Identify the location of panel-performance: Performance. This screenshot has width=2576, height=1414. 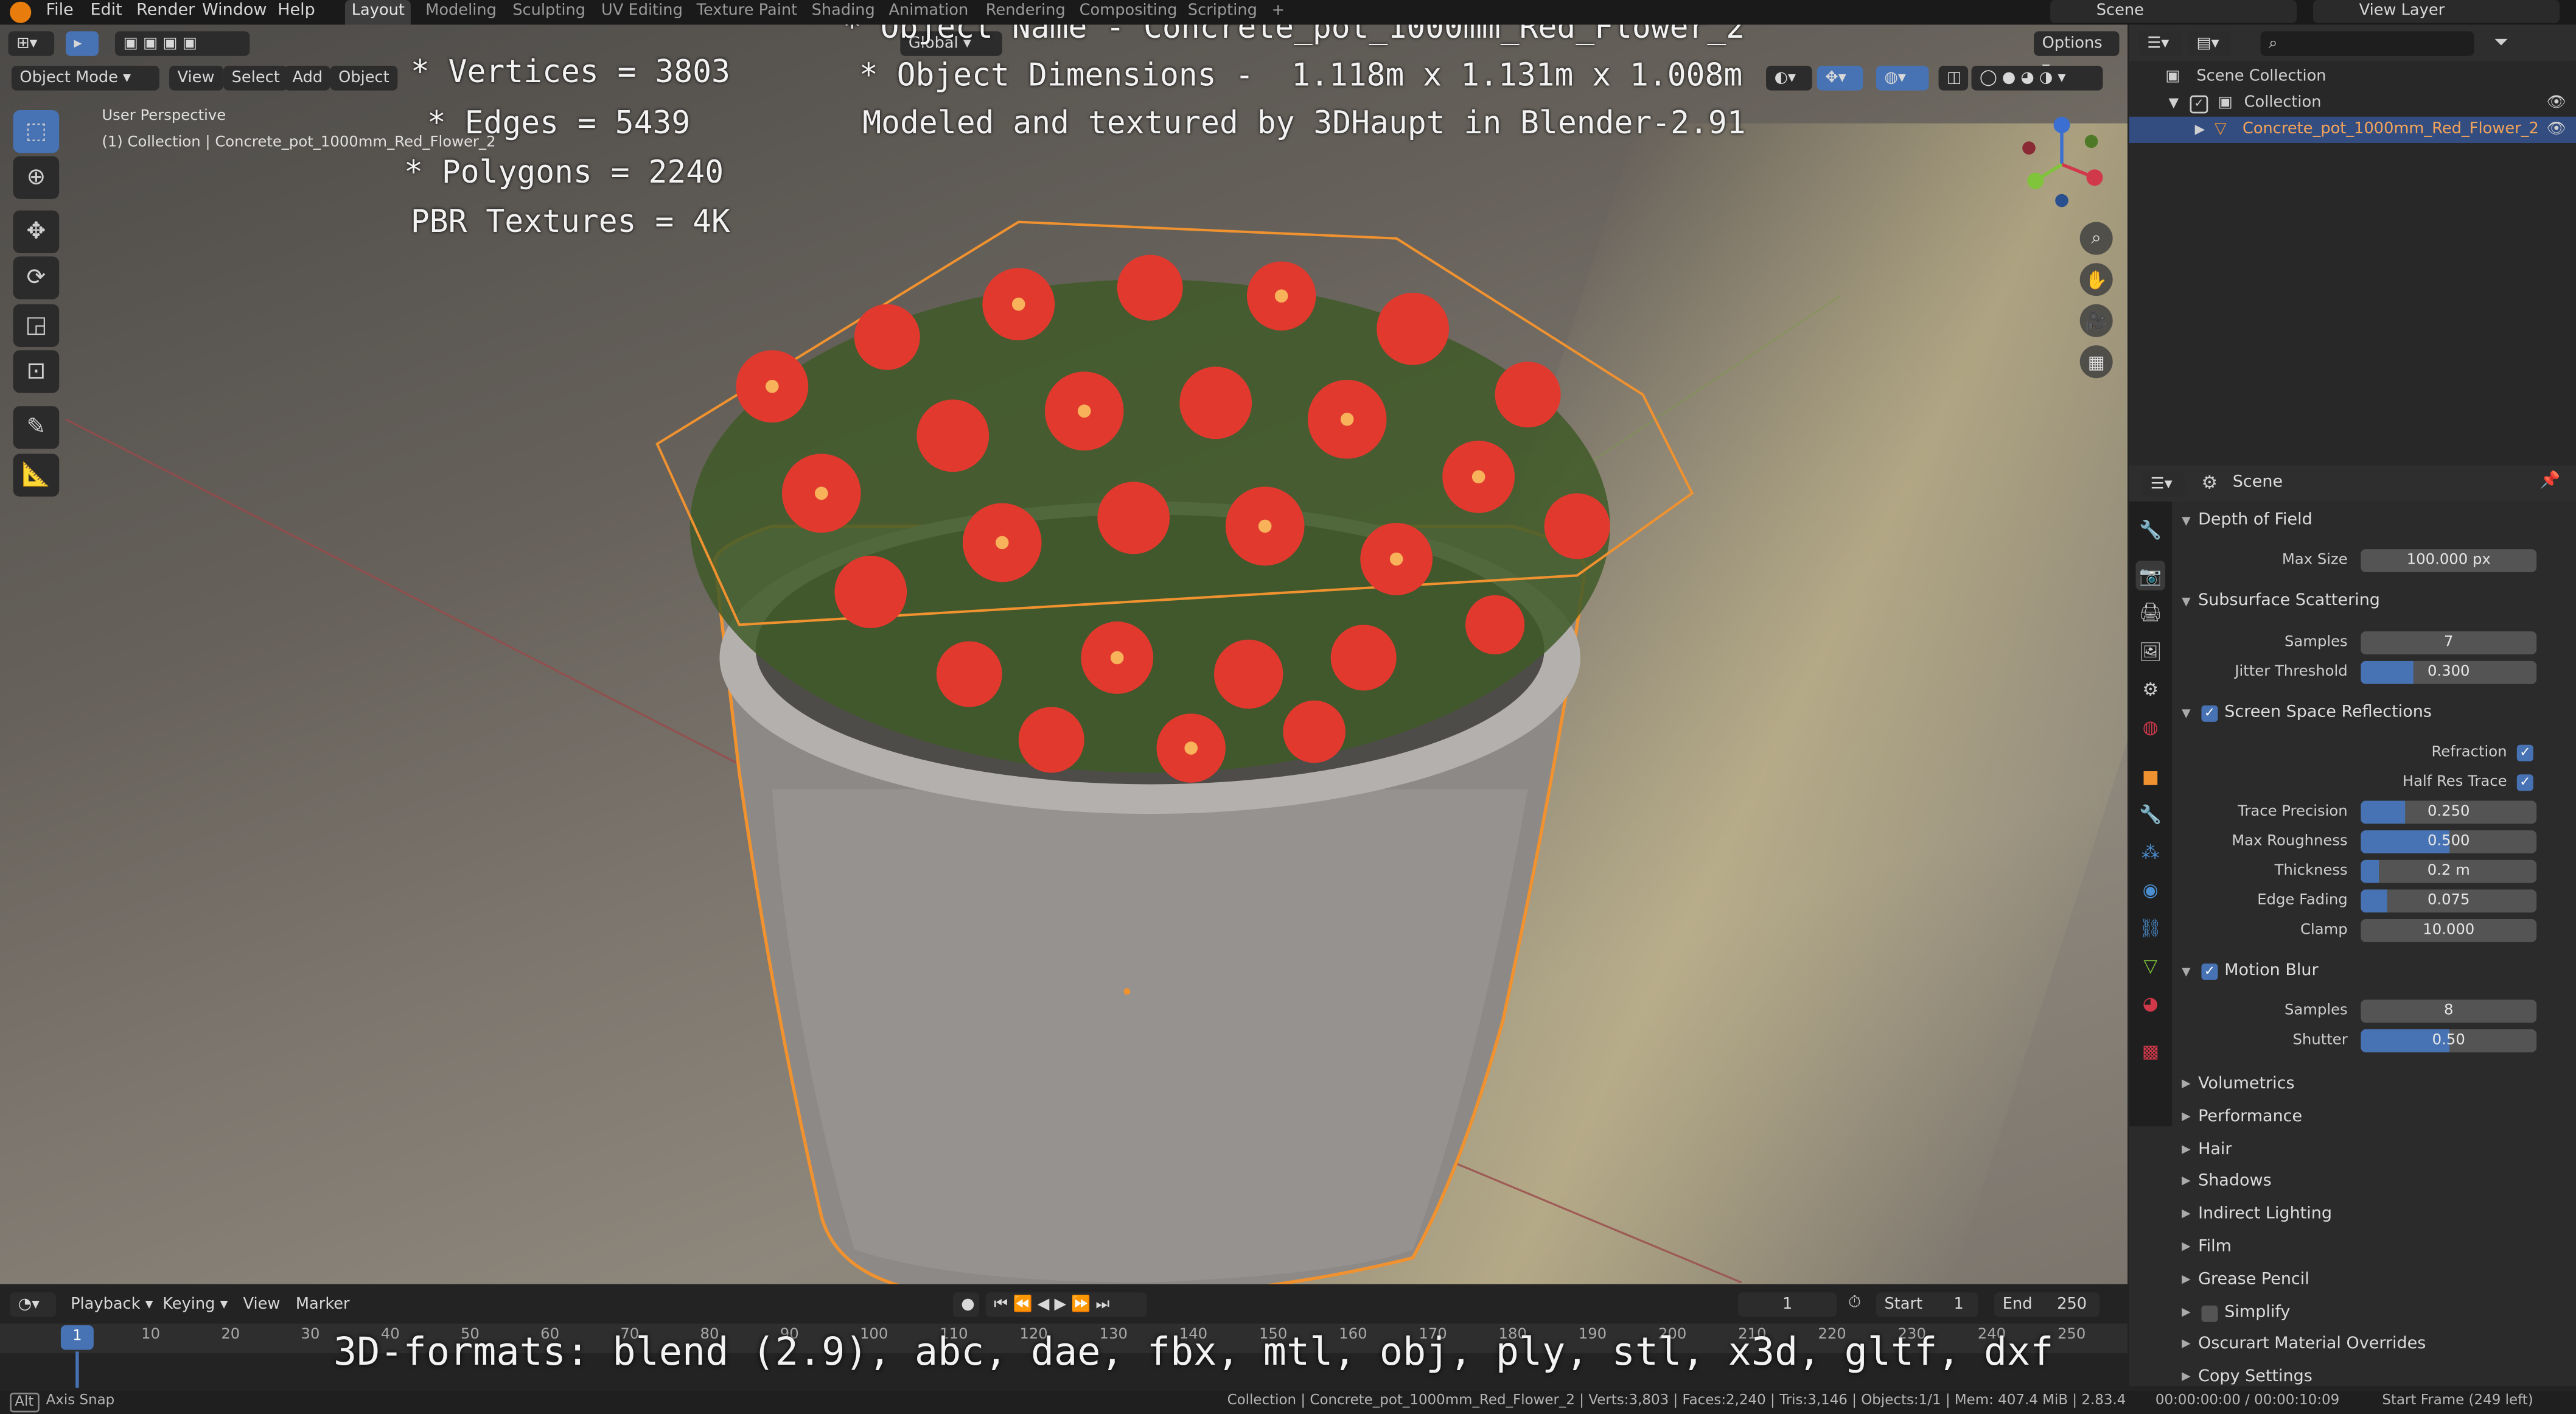
(2250, 1118).